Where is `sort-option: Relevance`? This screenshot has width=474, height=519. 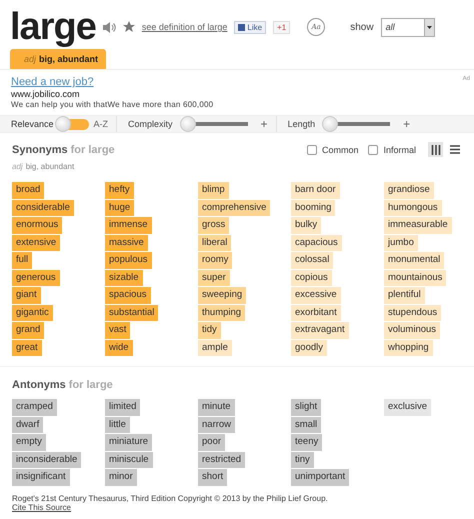
sort-option: Relevance is located at coordinates (32, 124).